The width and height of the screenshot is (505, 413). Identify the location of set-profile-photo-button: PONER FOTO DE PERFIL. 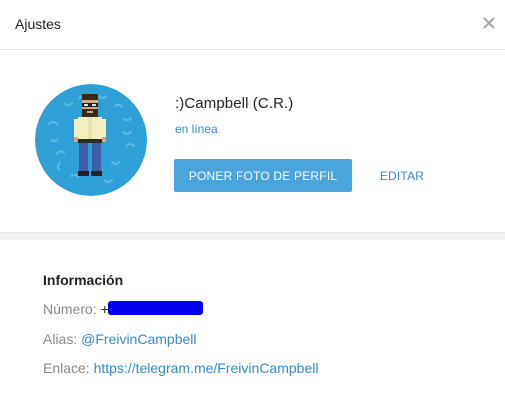
(263, 175).